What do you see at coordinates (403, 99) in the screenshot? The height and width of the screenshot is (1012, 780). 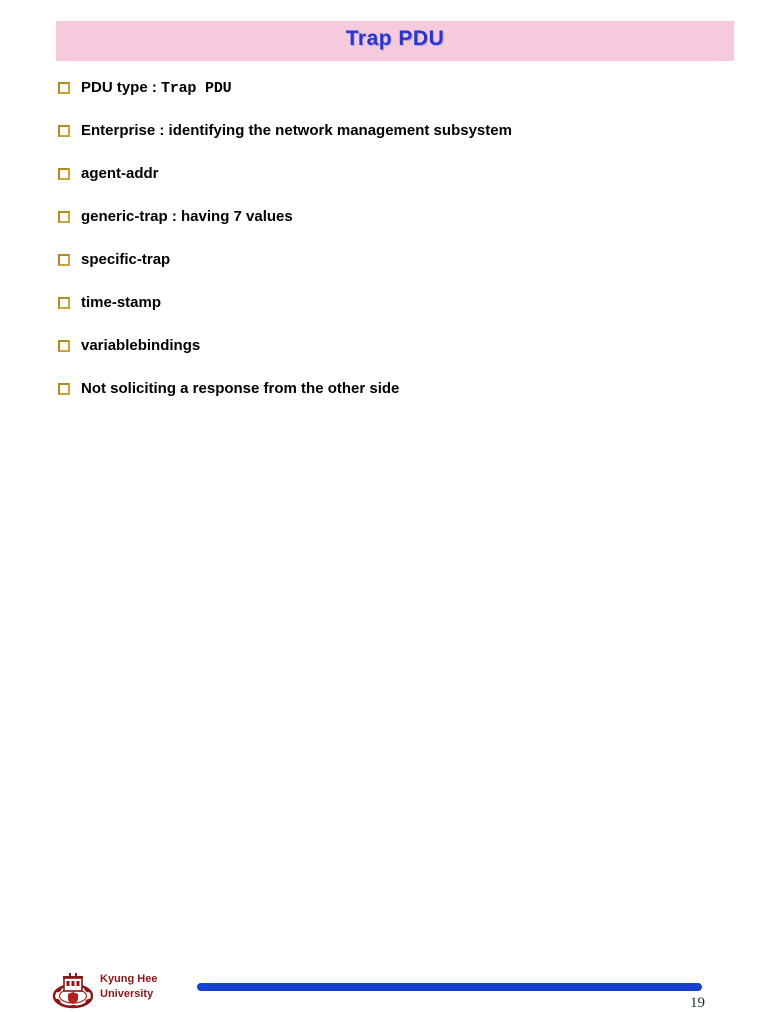 I see `list-item: PDU type : Trap PDU` at bounding box center [403, 99].